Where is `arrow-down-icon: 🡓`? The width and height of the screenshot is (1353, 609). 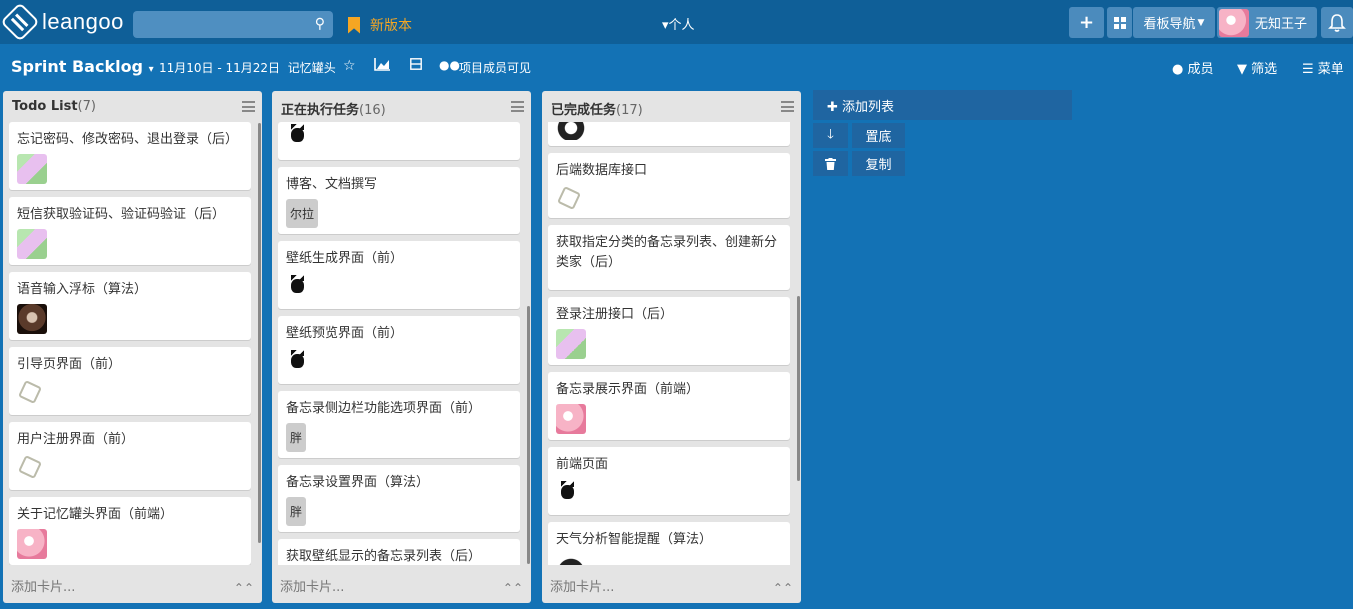
arrow-down-icon: 🡓 is located at coordinates (830, 135).